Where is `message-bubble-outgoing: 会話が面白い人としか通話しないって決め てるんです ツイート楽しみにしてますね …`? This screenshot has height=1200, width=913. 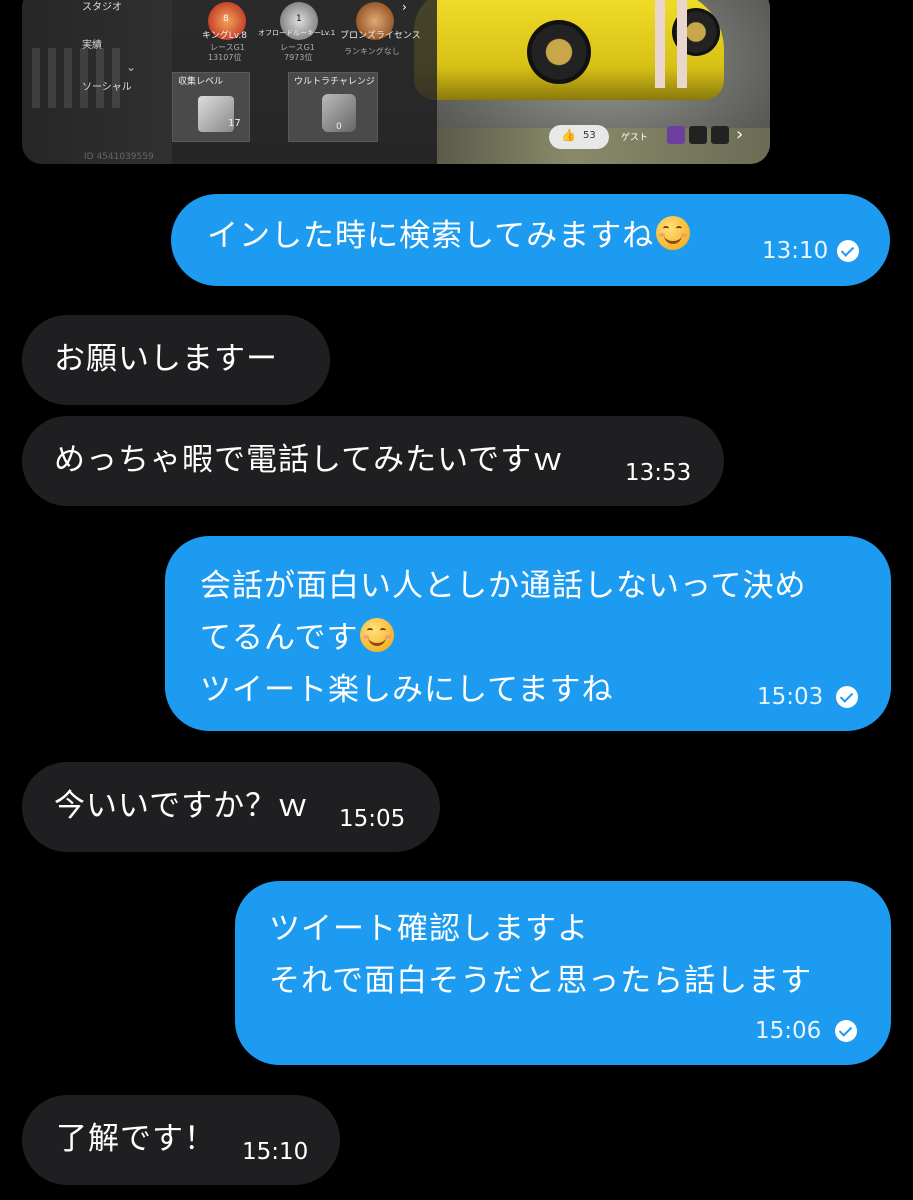
message-bubble-outgoing: 会話が面白い人としか通話しないって決め てるんです ツイート楽しみにしてますね … is located at coordinates (528, 633).